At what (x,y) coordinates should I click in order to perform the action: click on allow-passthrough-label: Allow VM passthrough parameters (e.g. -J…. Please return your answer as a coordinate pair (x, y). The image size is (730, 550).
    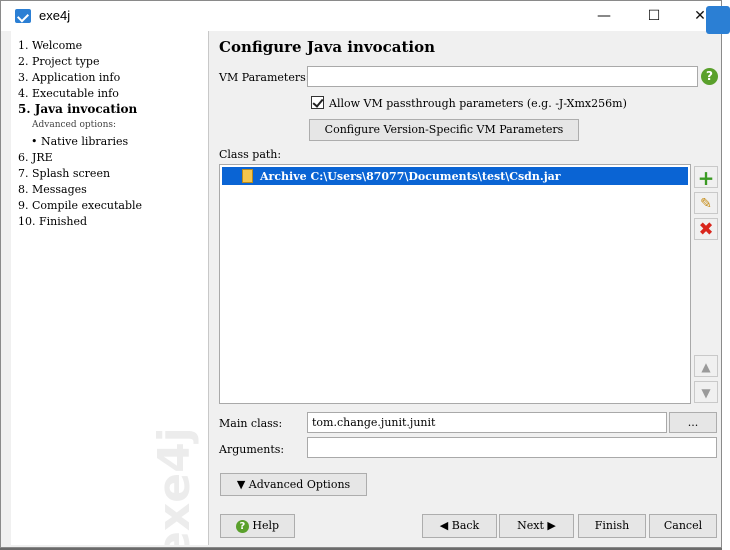
    Looking at the image, I should click on (478, 103).